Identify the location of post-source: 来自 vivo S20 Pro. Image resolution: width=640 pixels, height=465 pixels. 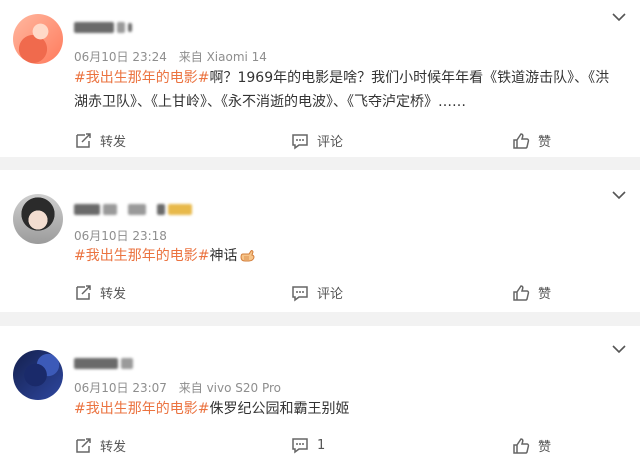
(230, 388).